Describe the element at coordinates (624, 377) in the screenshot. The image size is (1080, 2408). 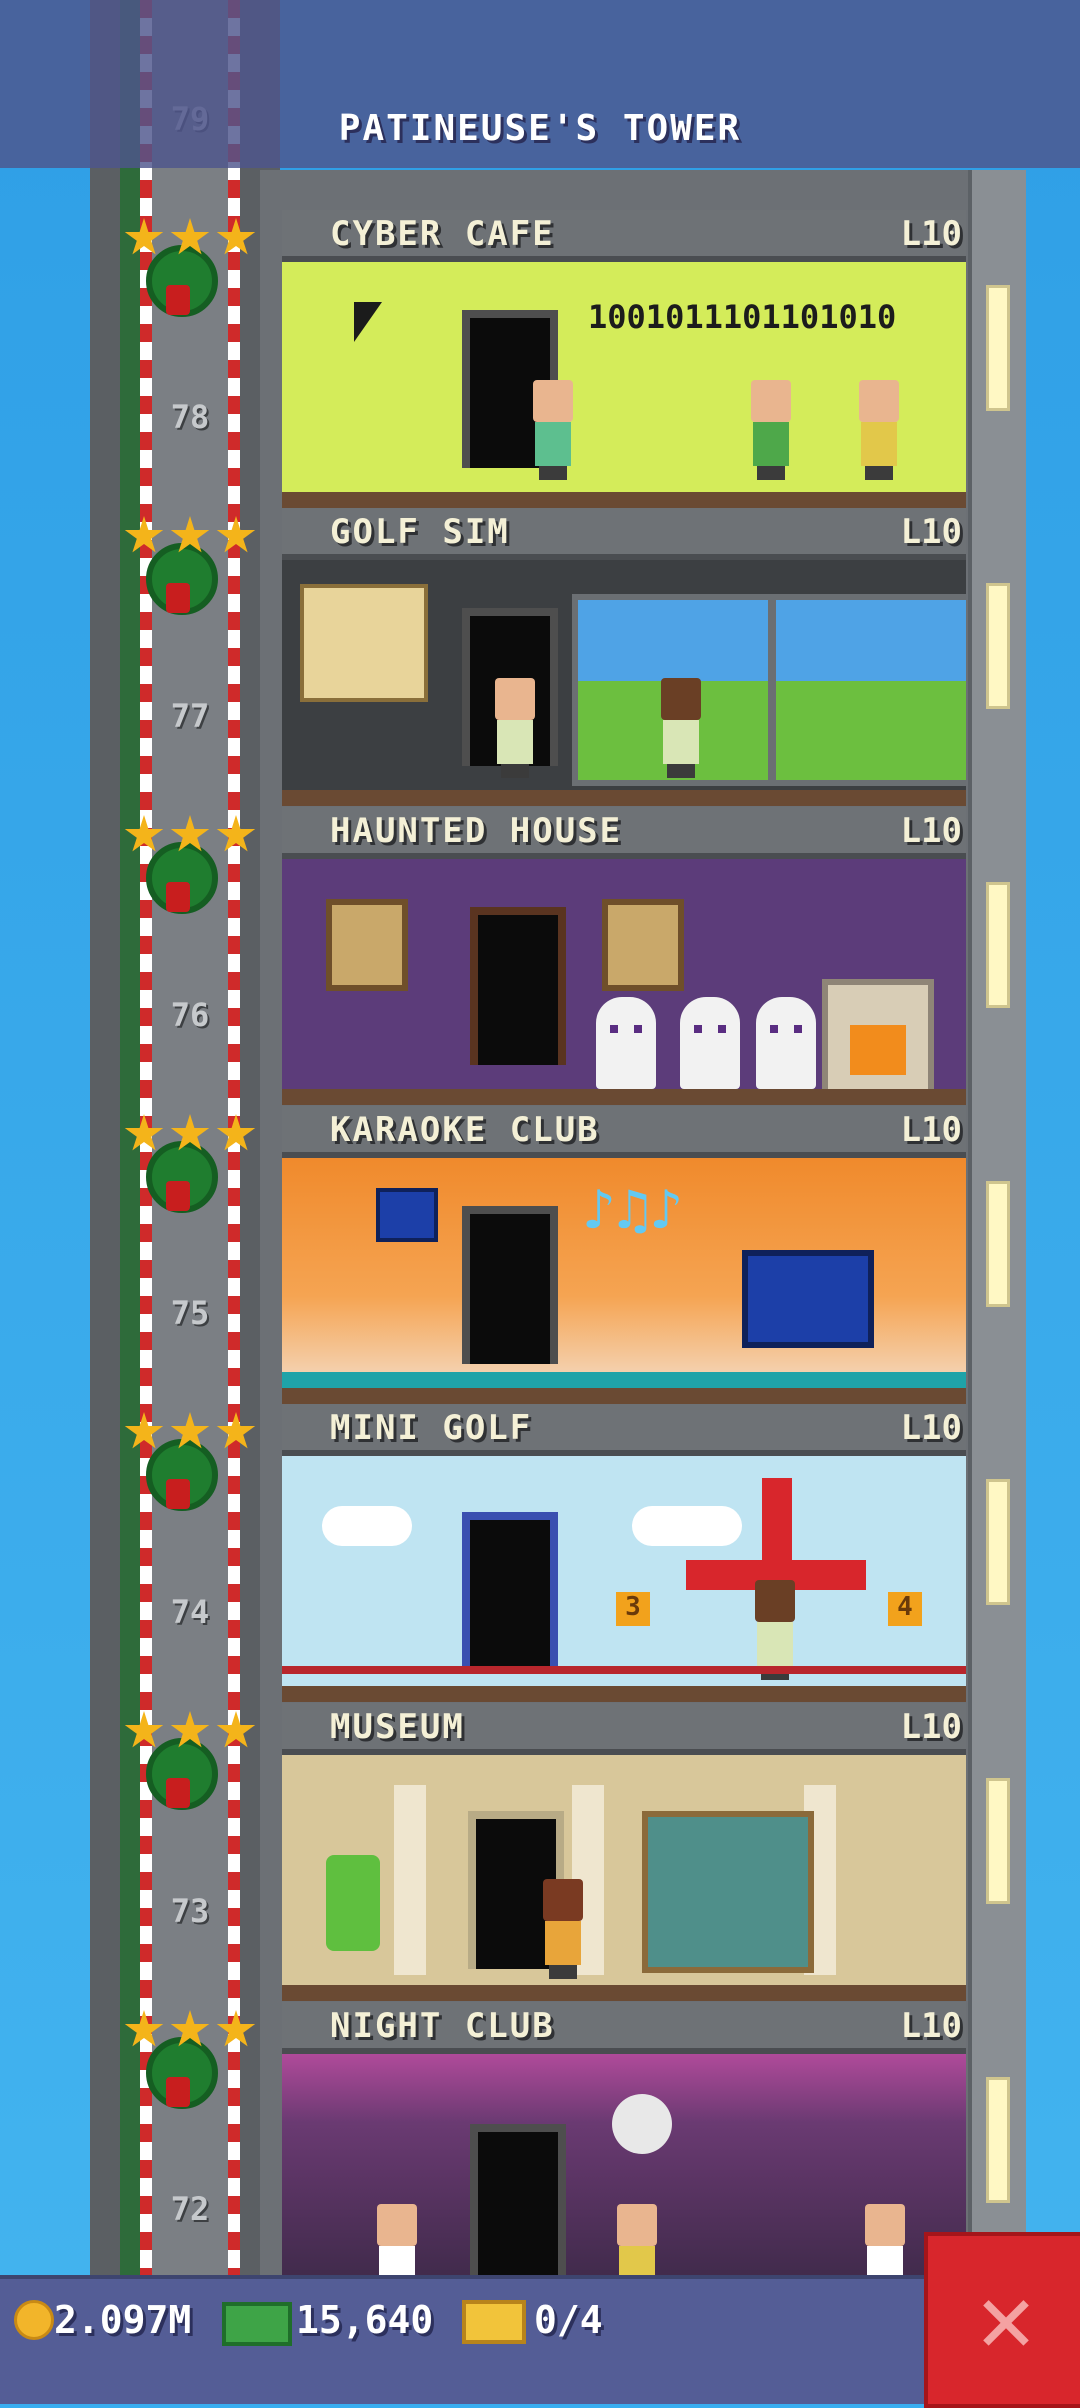
I see `room-interior: 1001011101101010` at that location.